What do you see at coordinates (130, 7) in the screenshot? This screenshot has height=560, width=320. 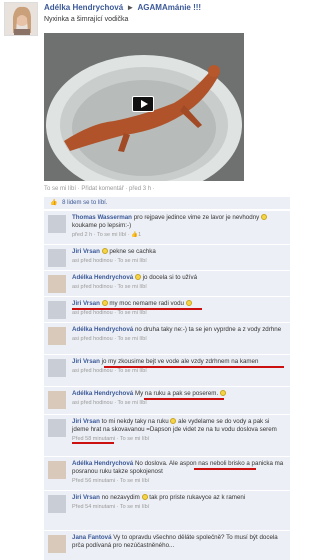 I see `arrow-icon: ►` at bounding box center [130, 7].